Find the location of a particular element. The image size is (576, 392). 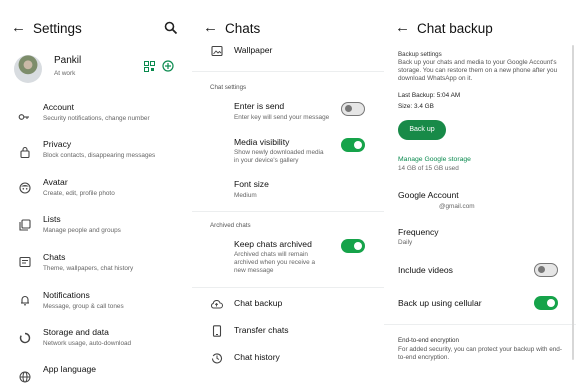

avatar is located at coordinates (28, 69).